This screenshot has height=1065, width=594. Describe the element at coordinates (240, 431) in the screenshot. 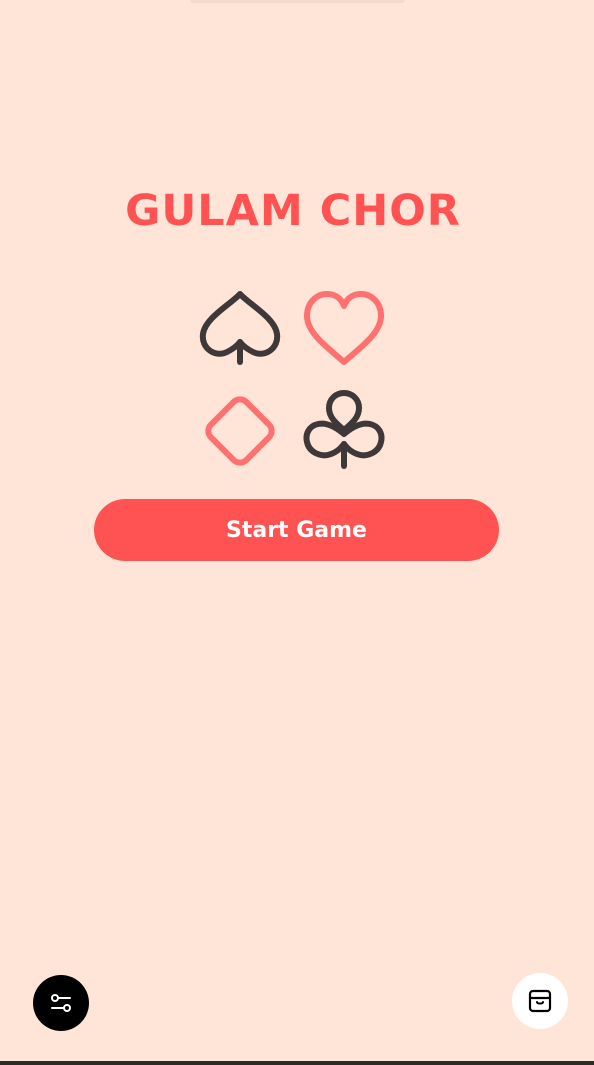

I see `diamond-icon` at that location.